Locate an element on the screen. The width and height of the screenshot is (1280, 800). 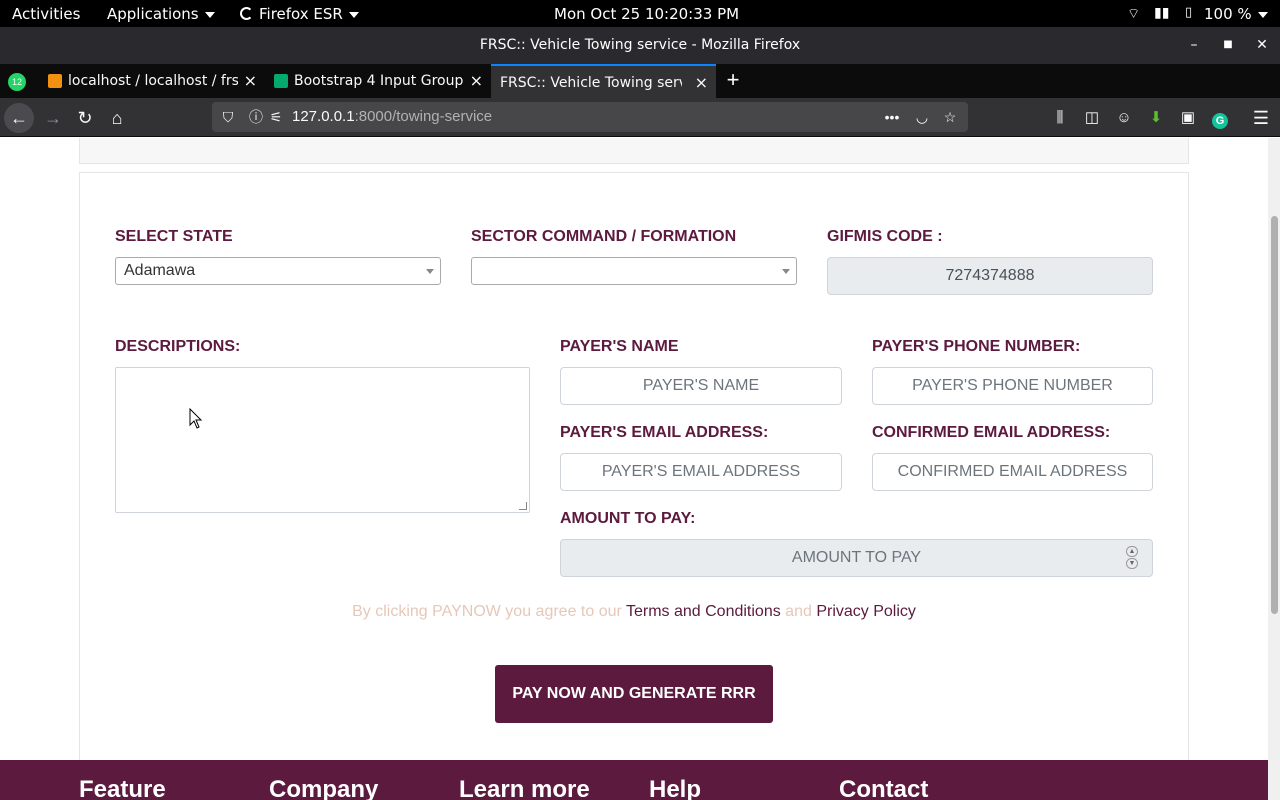
site-footer: Feature Company Learn more Help Contact is located at coordinates (634, 780).